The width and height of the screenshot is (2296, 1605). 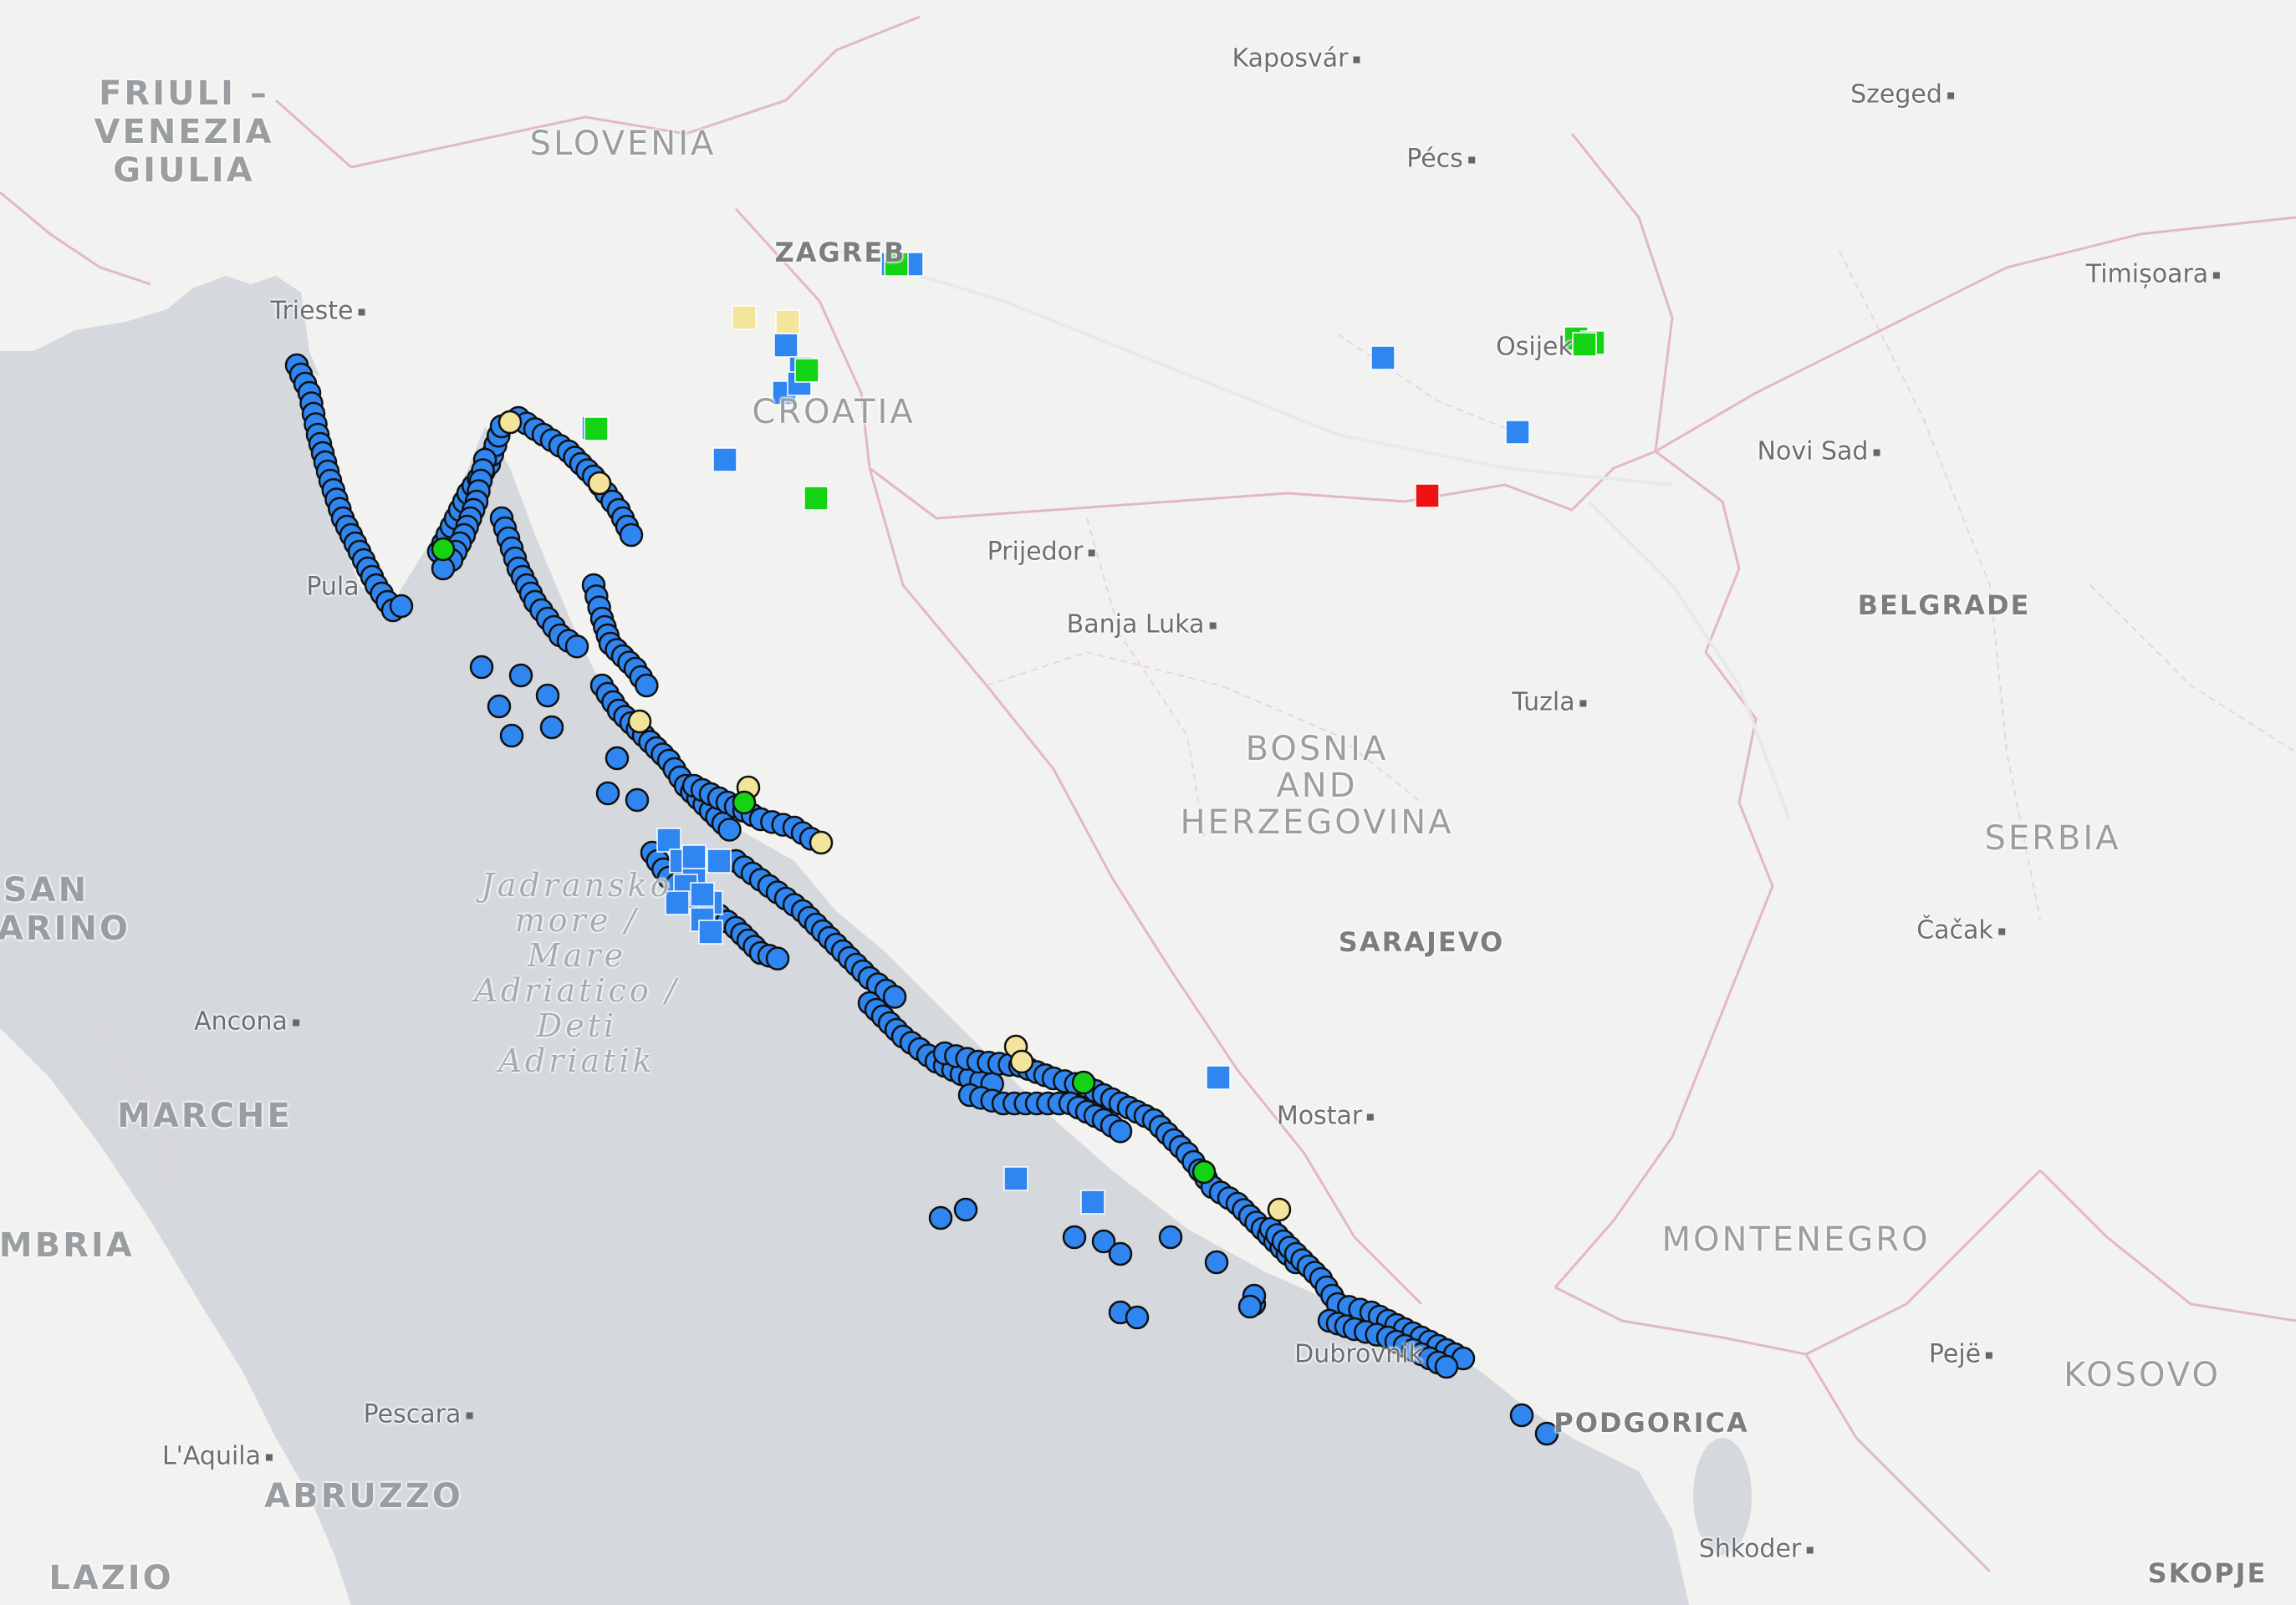 I want to click on label-friuli-venezia-giulia: FRIULI – VENEZIA GIULIA, so click(x=184, y=132).